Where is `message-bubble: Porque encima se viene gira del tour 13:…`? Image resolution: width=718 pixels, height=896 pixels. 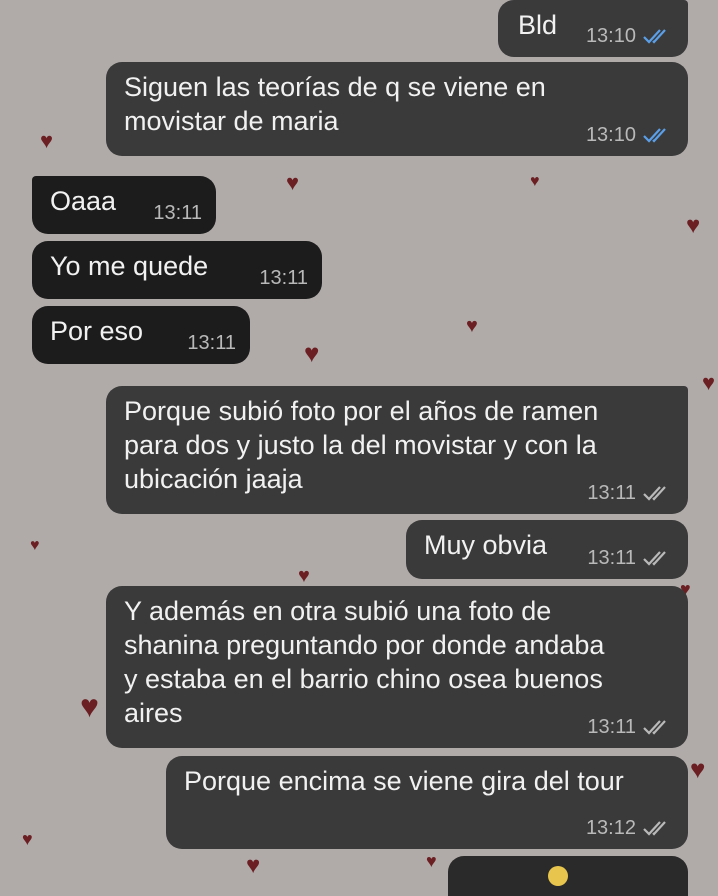 message-bubble: Porque encima se viene gira del tour 13:… is located at coordinates (427, 802).